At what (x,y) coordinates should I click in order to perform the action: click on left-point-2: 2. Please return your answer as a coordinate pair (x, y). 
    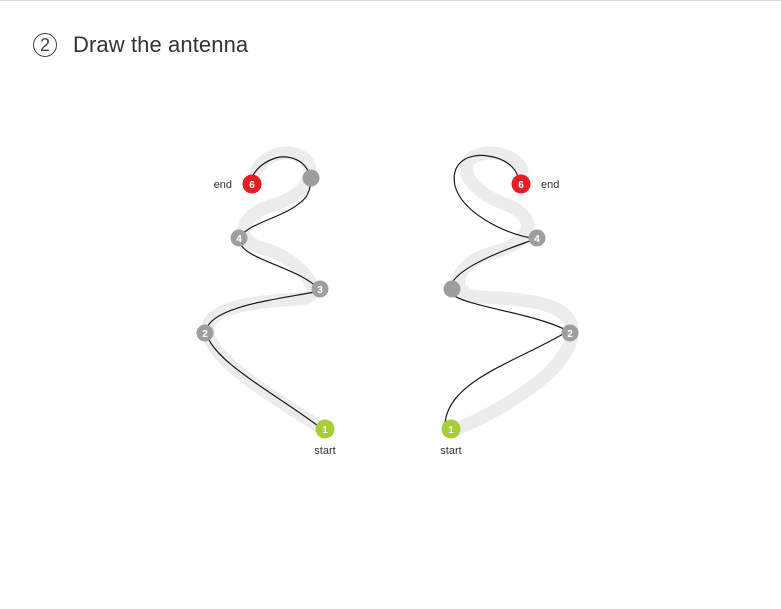
    Looking at the image, I should click on (205, 333).